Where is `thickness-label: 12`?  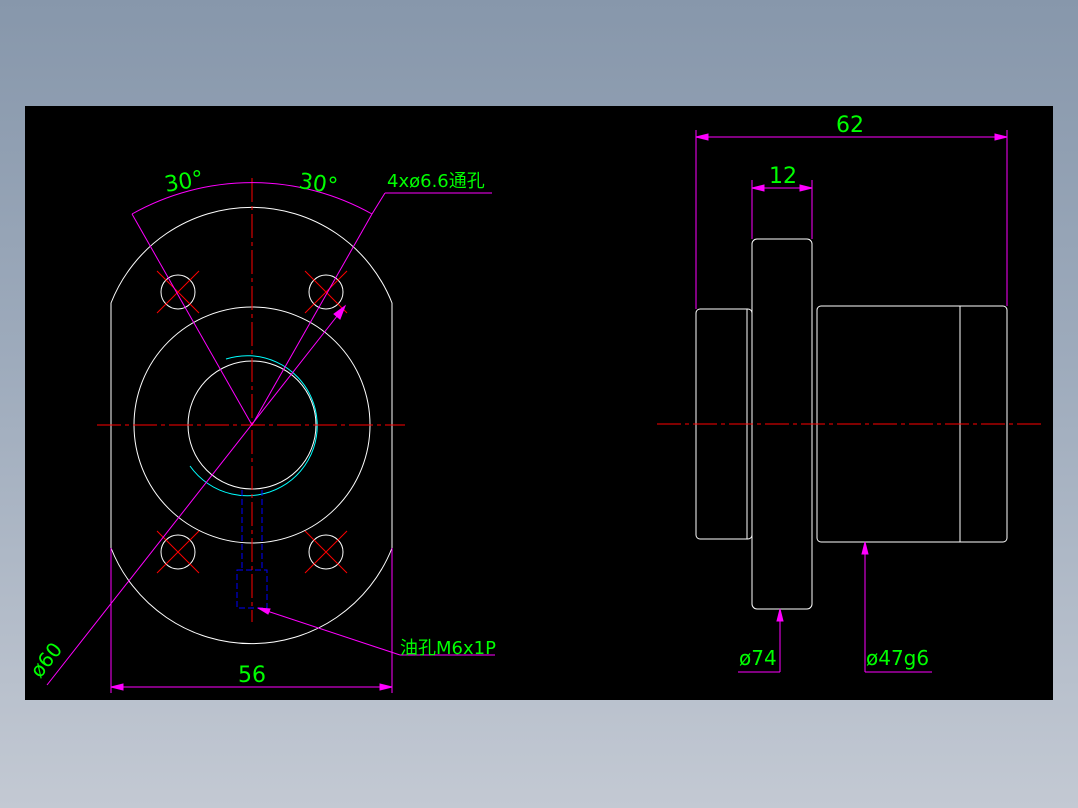 thickness-label: 12 is located at coordinates (783, 176).